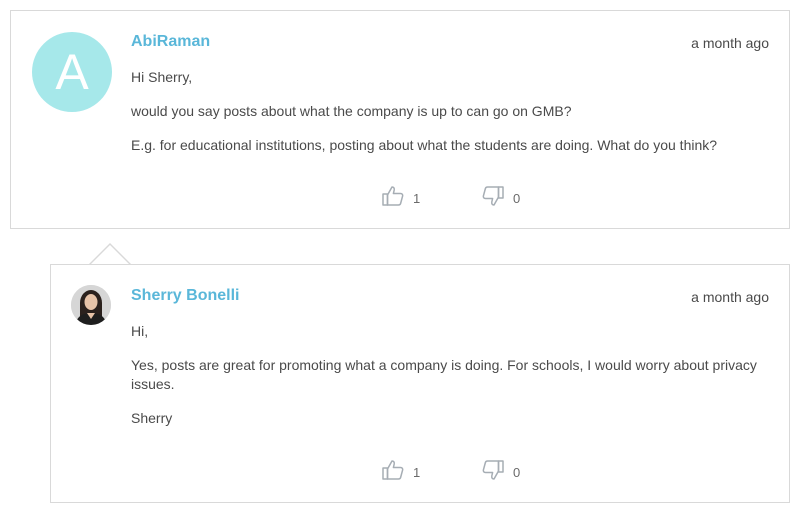  What do you see at coordinates (140, 331) in the screenshot?
I see `comment-paragraph: Hi,` at bounding box center [140, 331].